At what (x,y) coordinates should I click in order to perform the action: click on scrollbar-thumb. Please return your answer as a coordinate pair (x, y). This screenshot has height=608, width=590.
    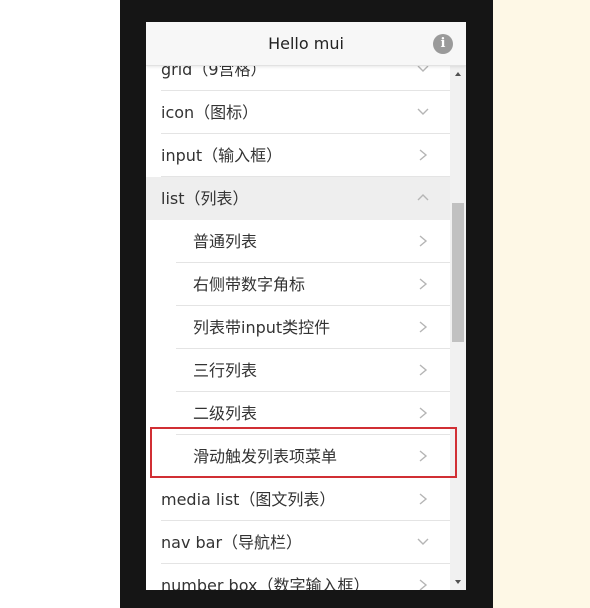
    Looking at the image, I should click on (458, 272).